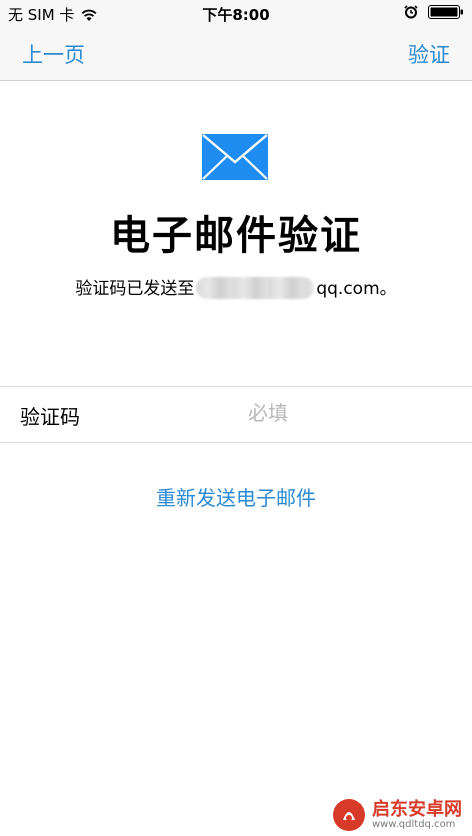 The height and width of the screenshot is (836, 472). What do you see at coordinates (236, 54) in the screenshot?
I see `navigation-bar: 上一页 验证` at bounding box center [236, 54].